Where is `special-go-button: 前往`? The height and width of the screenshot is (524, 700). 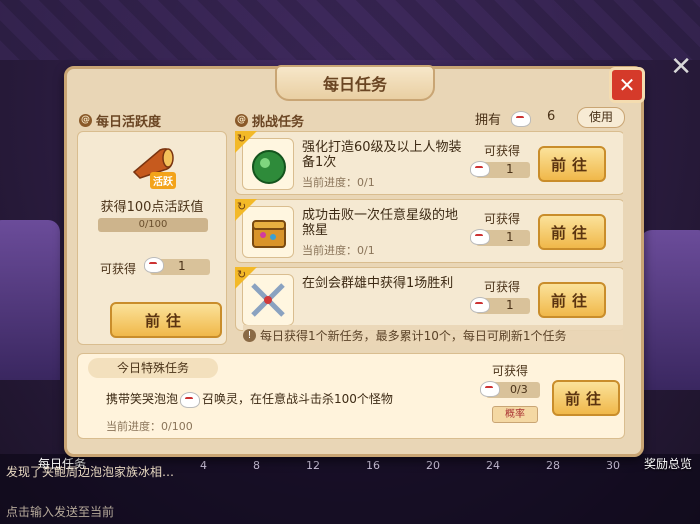 special-go-button: 前往 is located at coordinates (586, 398).